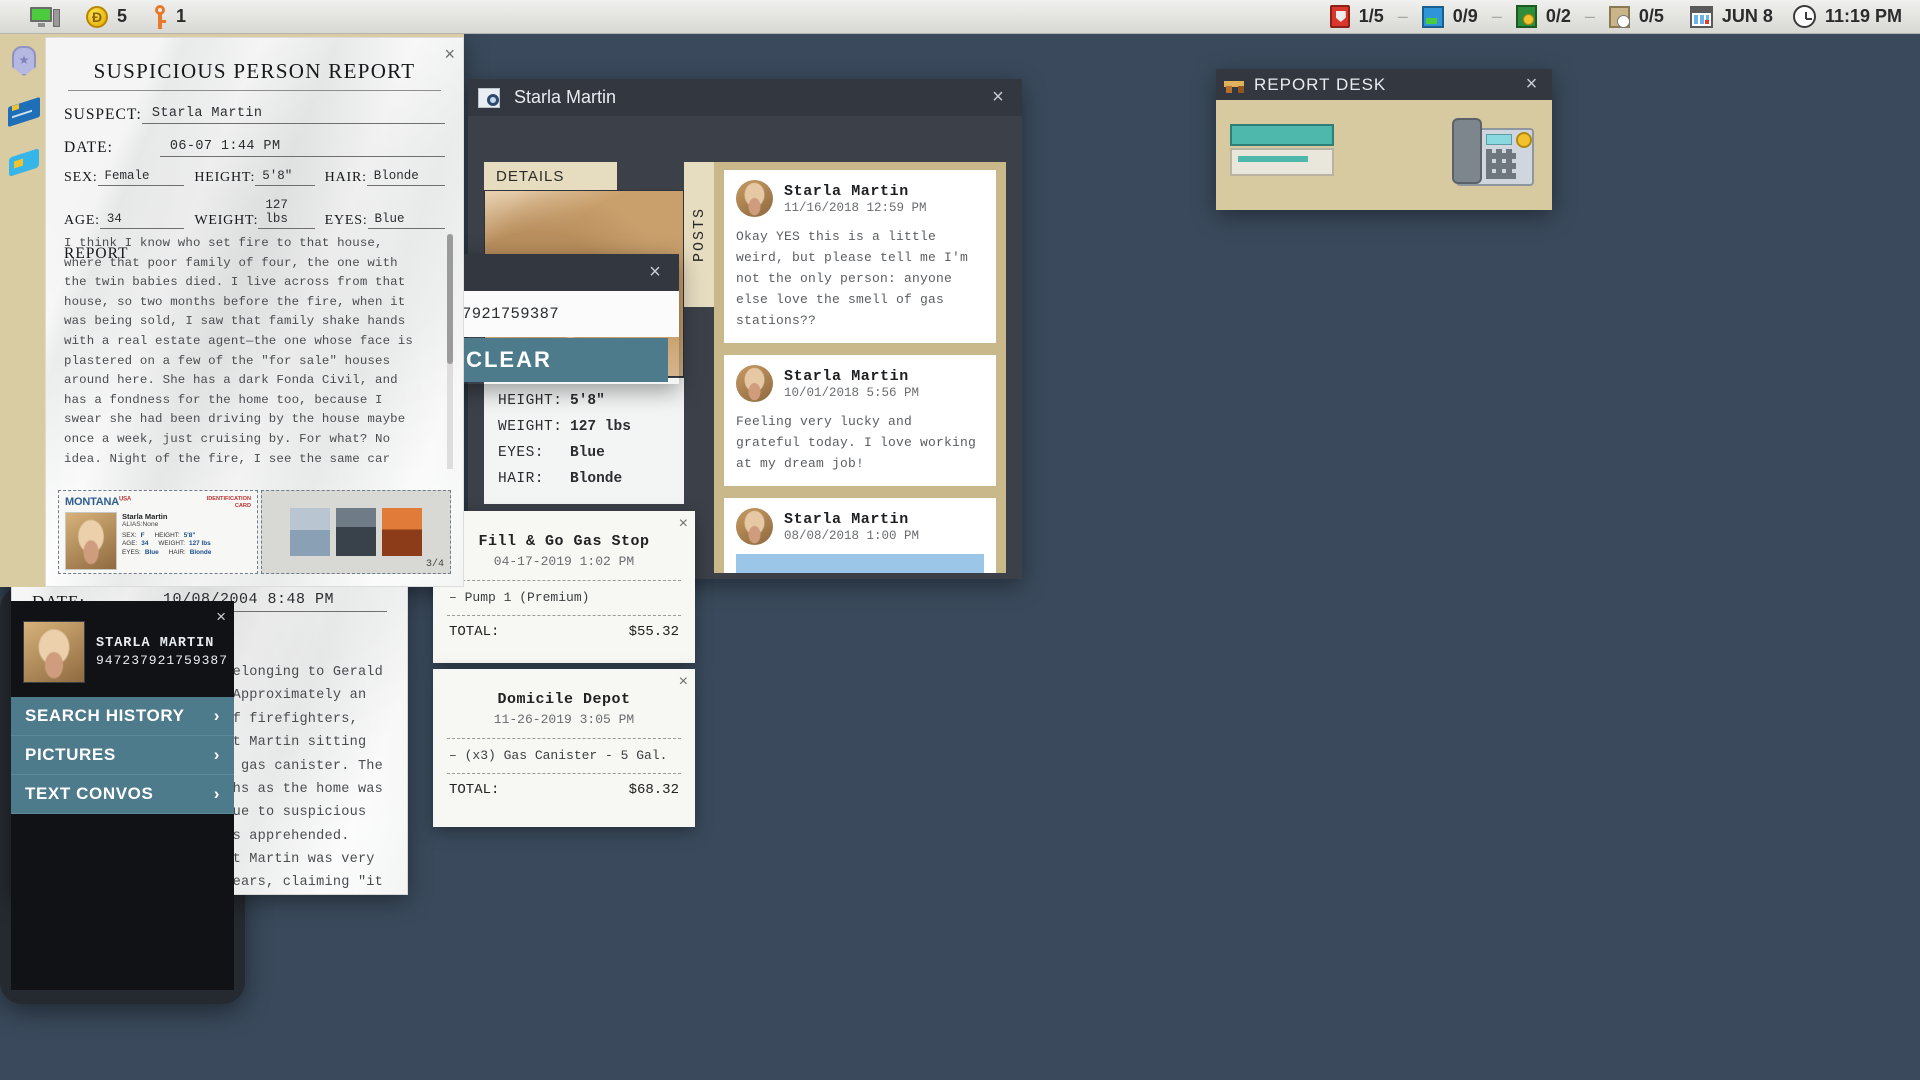 Image resolution: width=1920 pixels, height=1080 pixels. I want to click on time-label: 11:19 PM, so click(1863, 16).